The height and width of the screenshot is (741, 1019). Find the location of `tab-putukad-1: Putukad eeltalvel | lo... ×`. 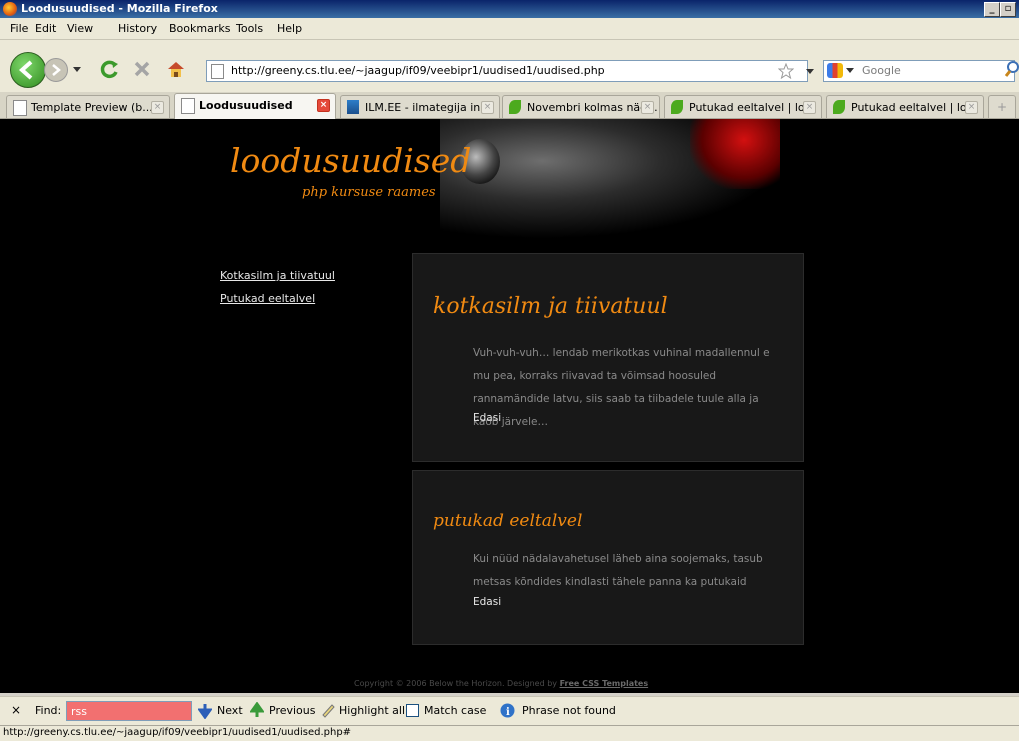

tab-putukad-1: Putukad eeltalvel | lo... × is located at coordinates (743, 106).